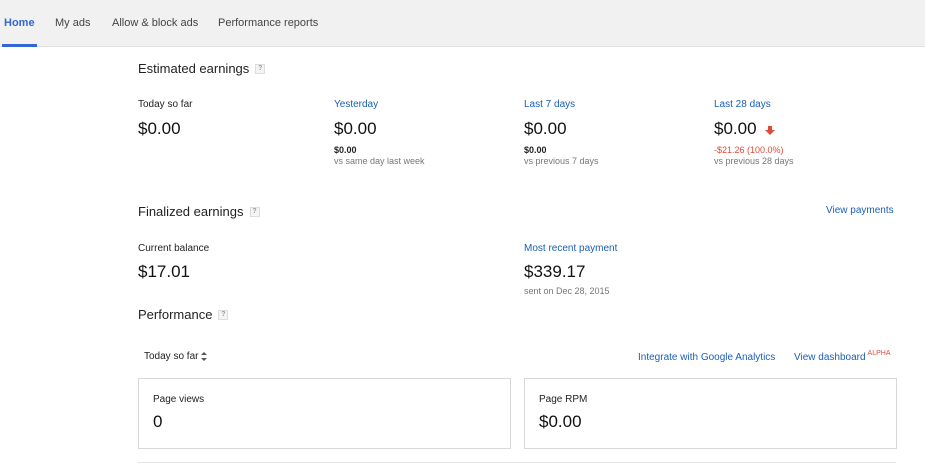 Image resolution: width=925 pixels, height=468 pixels. What do you see at coordinates (563, 399) in the screenshot?
I see `page-rpm-label: Page RPM` at bounding box center [563, 399].